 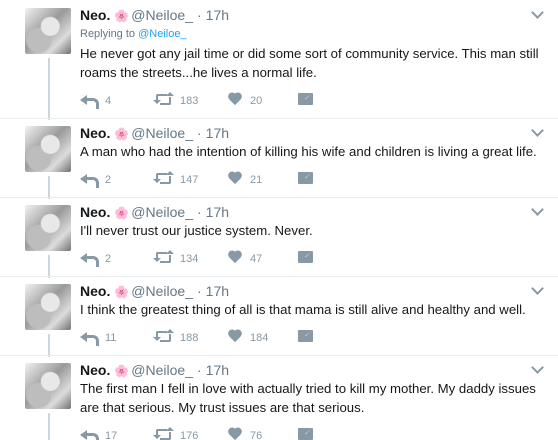 What do you see at coordinates (256, 259) in the screenshot?
I see `like-count: 47` at bounding box center [256, 259].